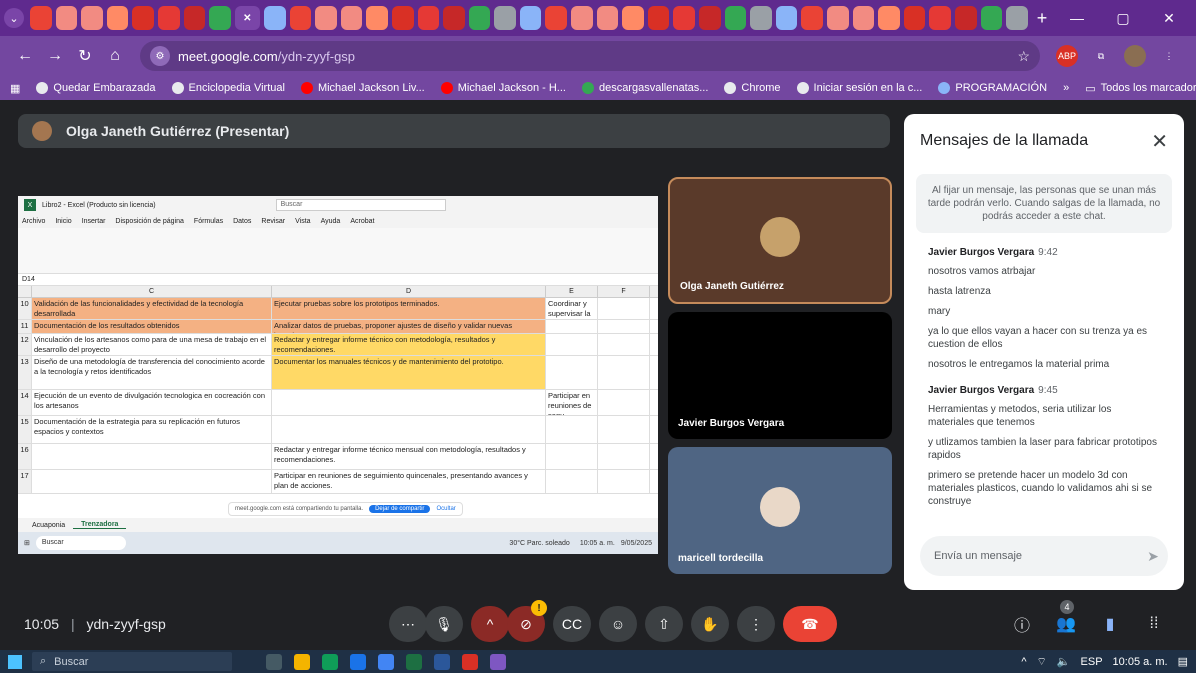  What do you see at coordinates (351, 18) in the screenshot?
I see `tab-meet-icon` at bounding box center [351, 18].